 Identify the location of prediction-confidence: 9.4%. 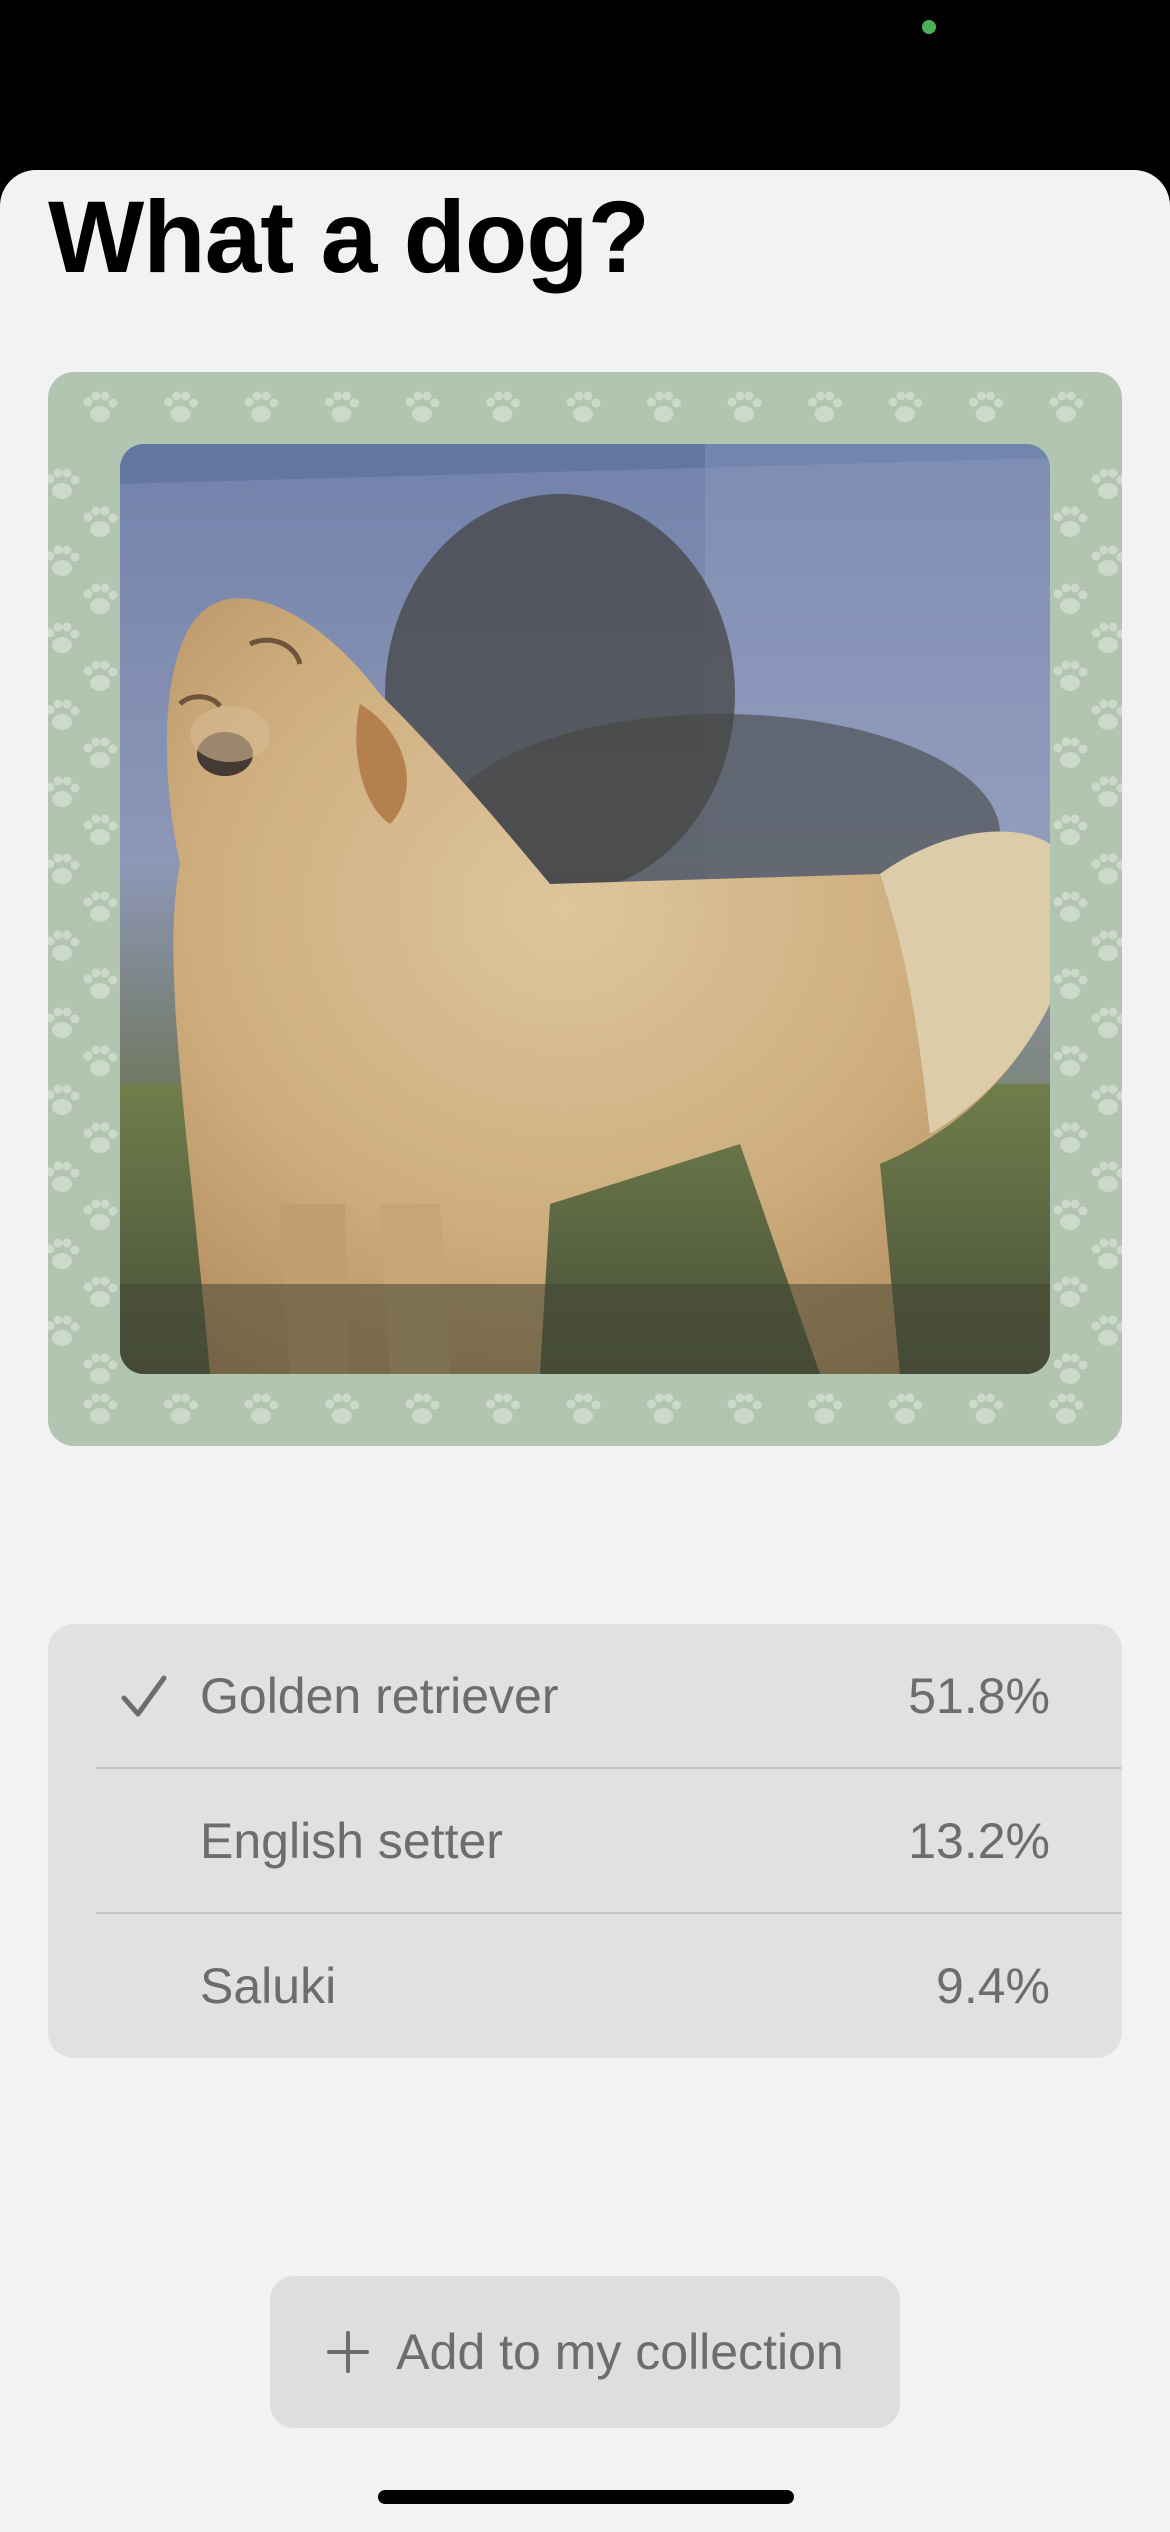
(993, 1986).